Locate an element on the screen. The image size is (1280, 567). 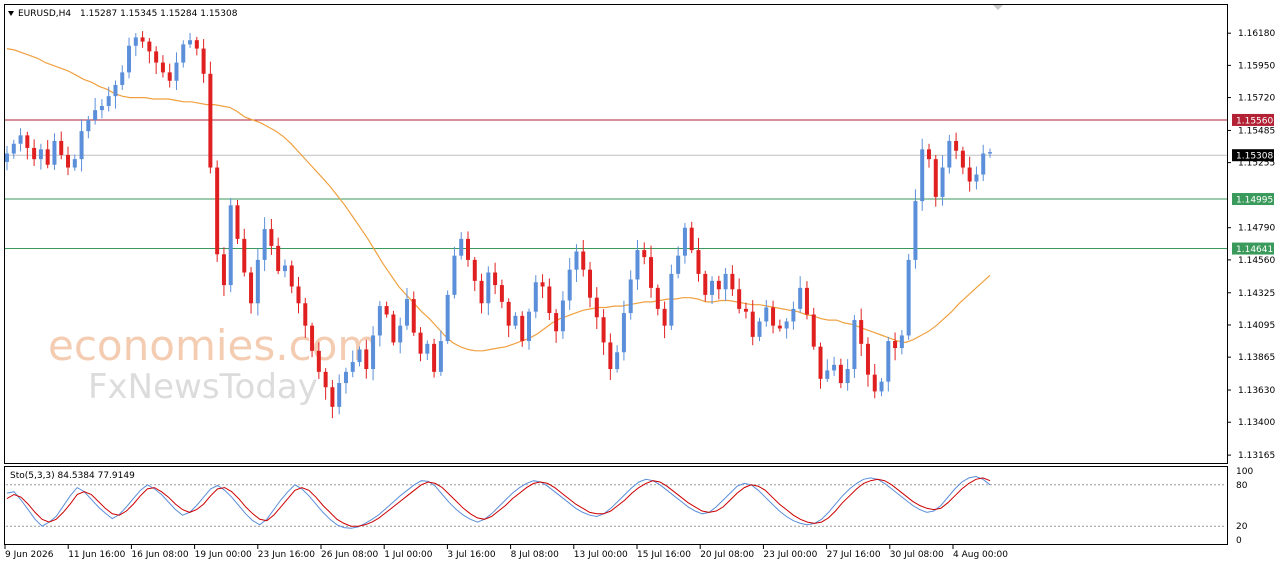
y-tick-label: 1.13400 is located at coordinates (1256, 423).